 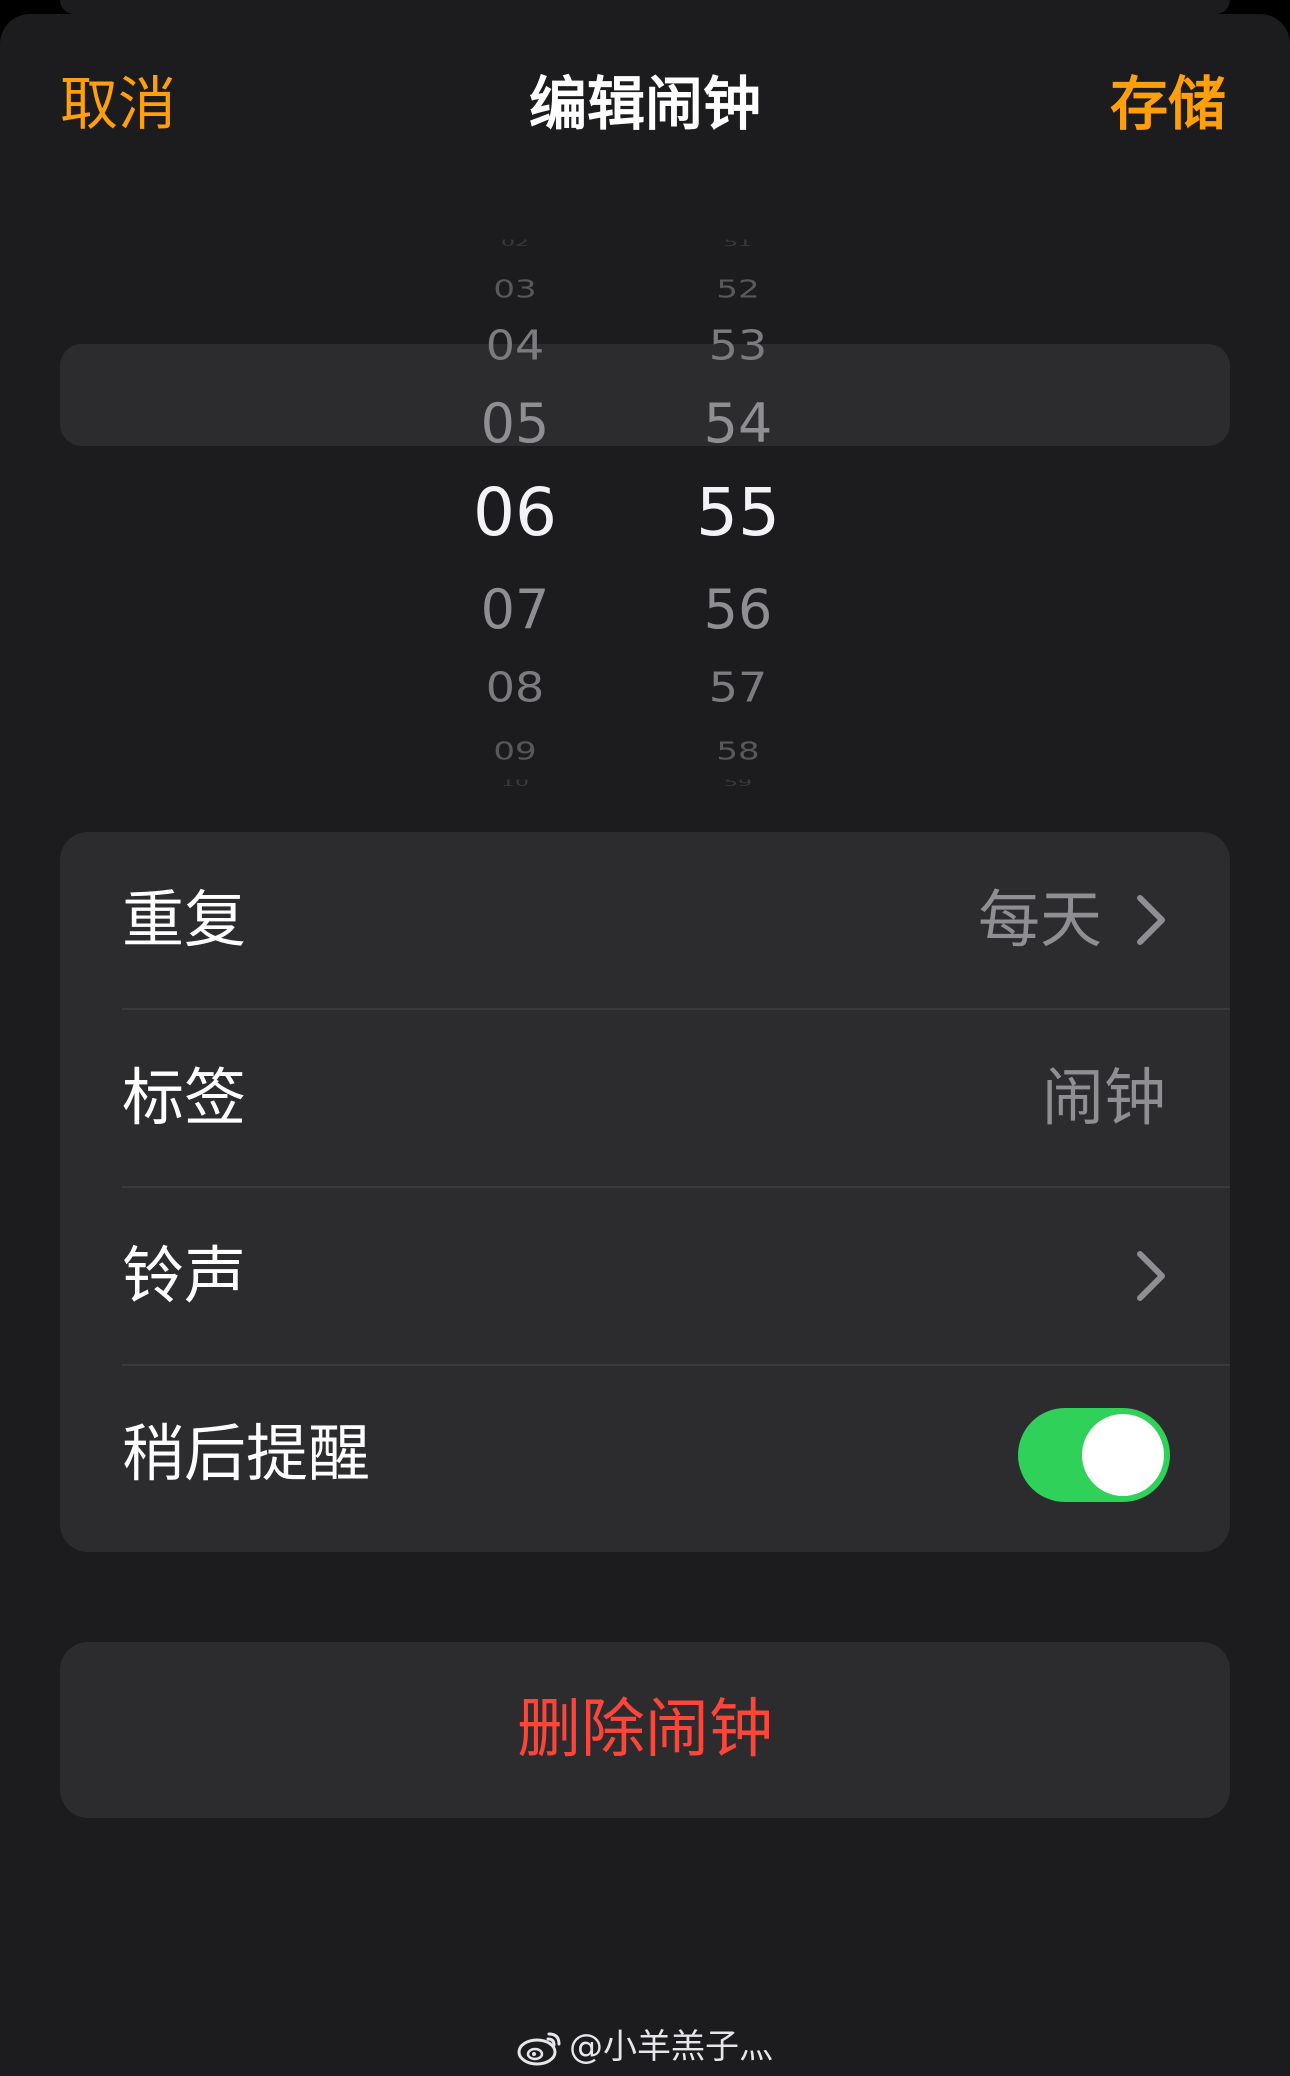 I want to click on selected-hour: 06, so click(x=515, y=516).